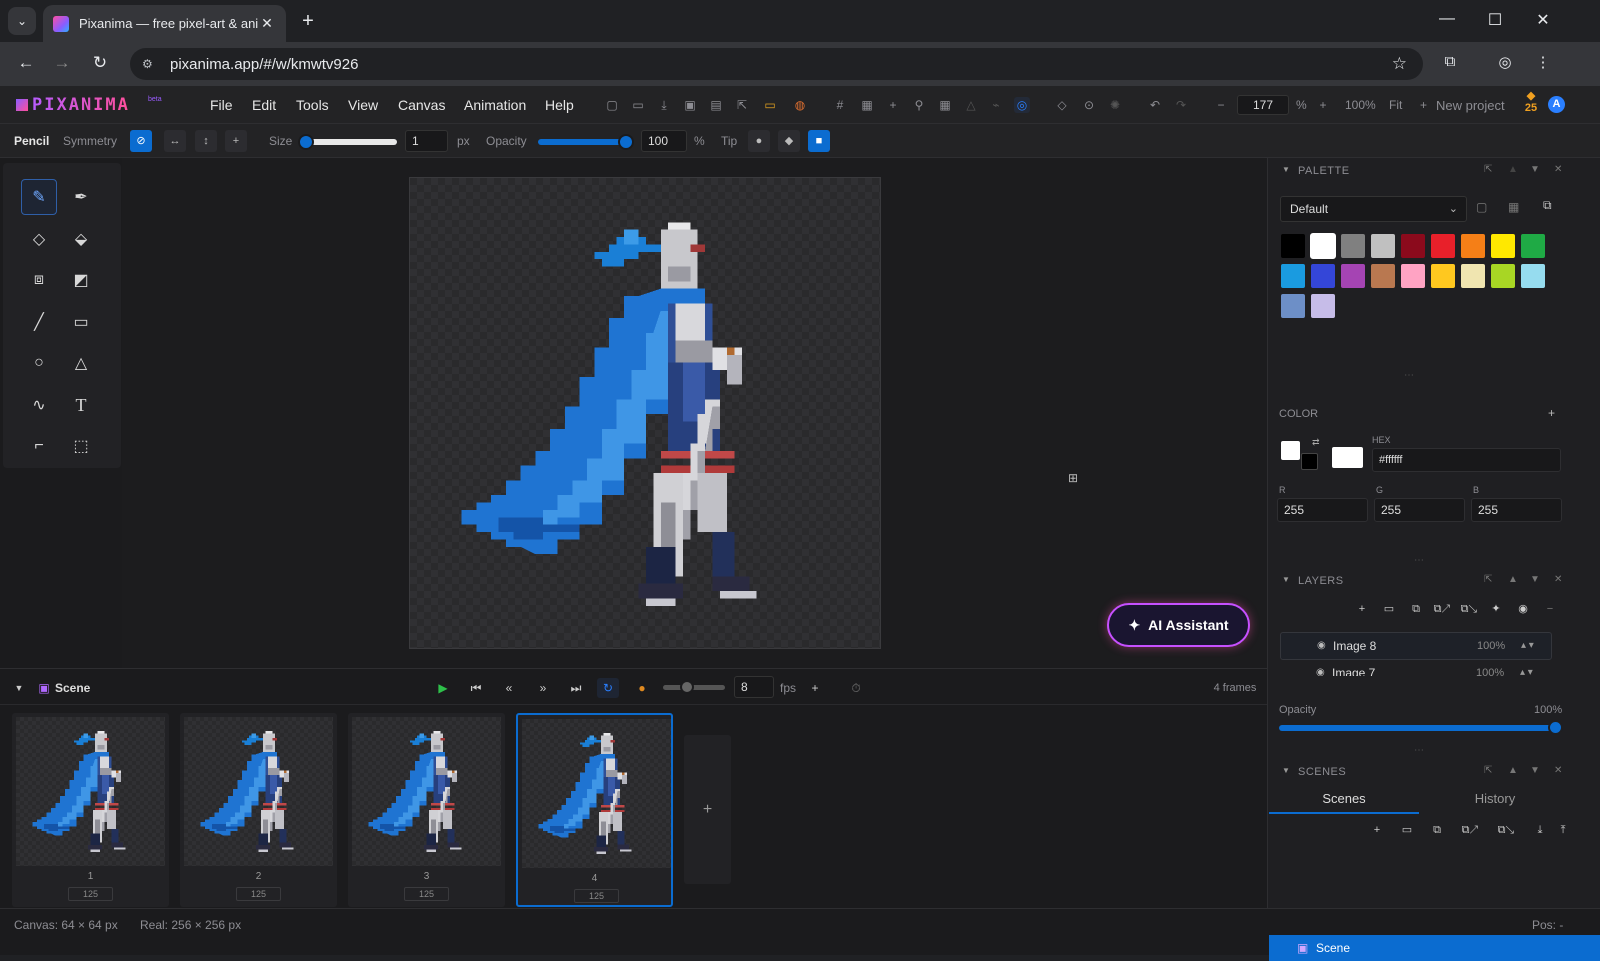  I want to click on duplicate-palette-icon: ⧉, so click(1547, 205).